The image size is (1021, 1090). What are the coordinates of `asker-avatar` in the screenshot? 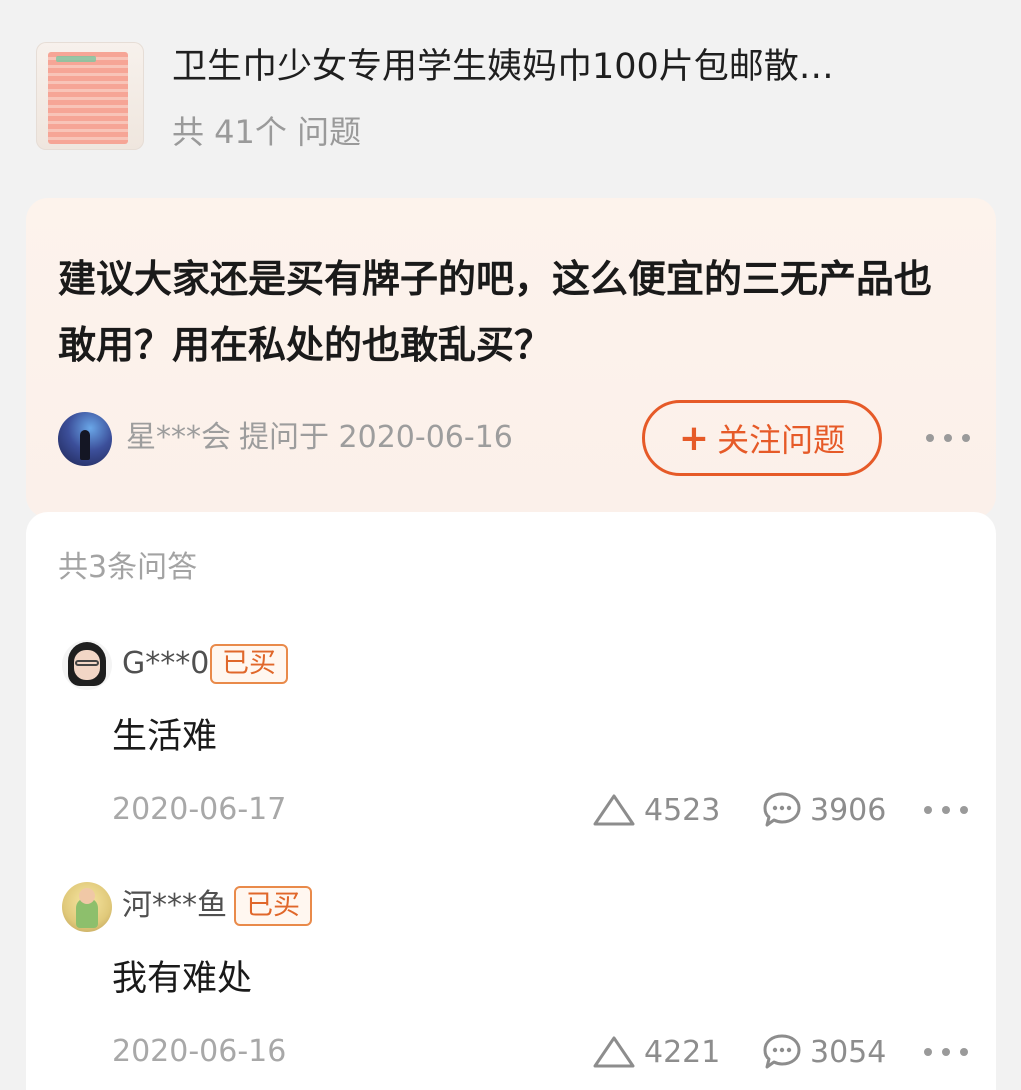 It's located at (85, 439).